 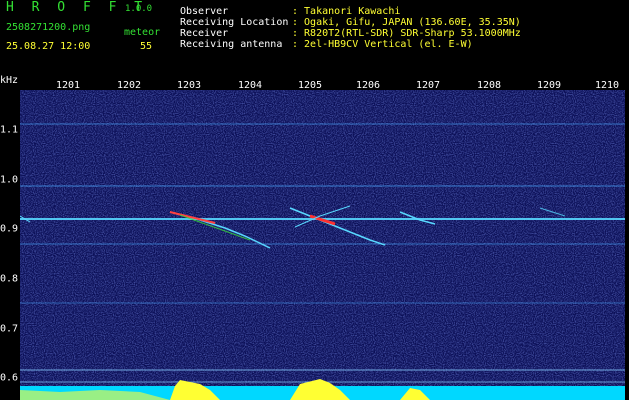 What do you see at coordinates (9, 229) in the screenshot?
I see `y-tick-label: 0.9` at bounding box center [9, 229].